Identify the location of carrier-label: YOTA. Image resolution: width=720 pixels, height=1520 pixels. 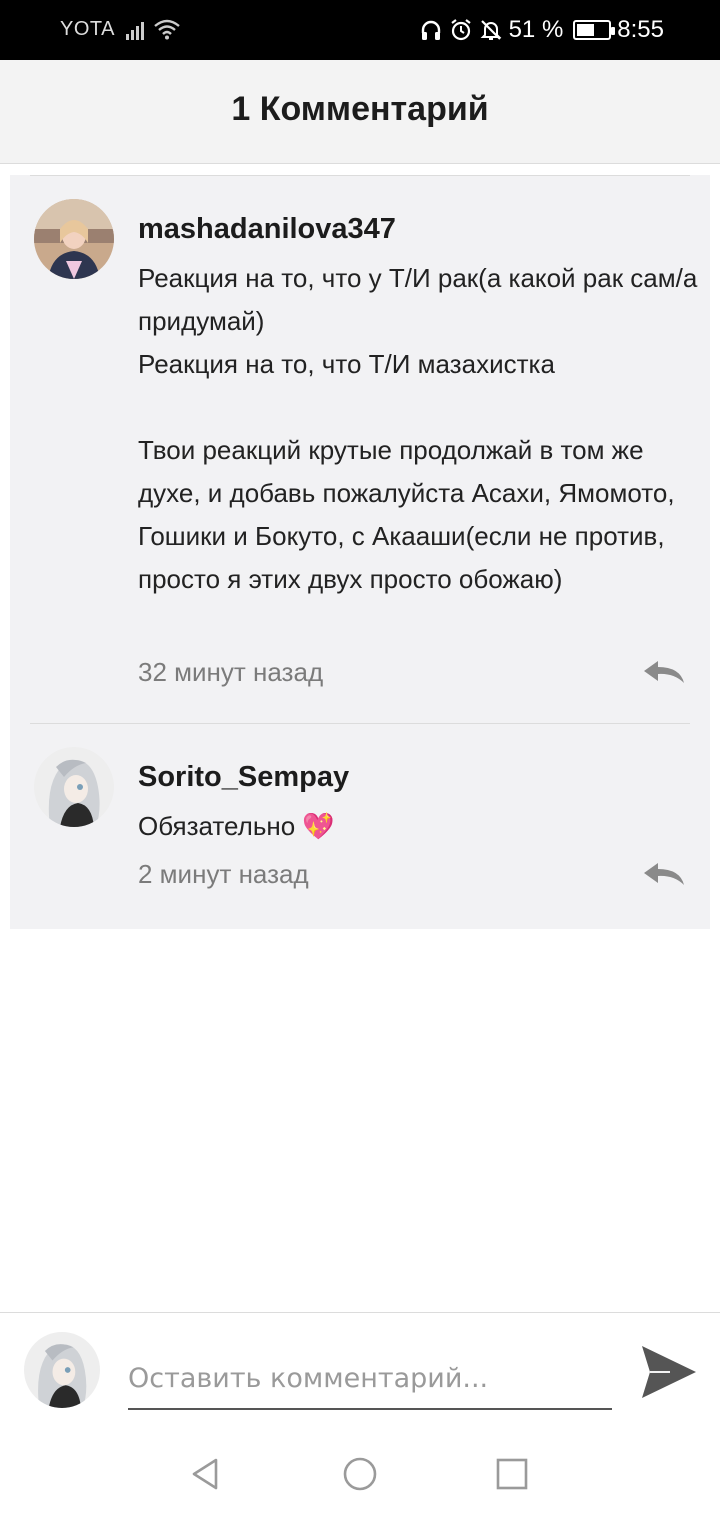
(87, 29).